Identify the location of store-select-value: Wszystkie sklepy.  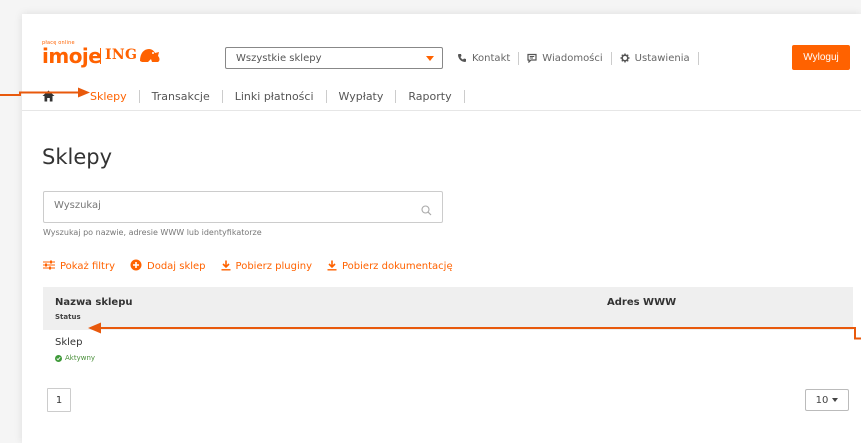
(279, 58).